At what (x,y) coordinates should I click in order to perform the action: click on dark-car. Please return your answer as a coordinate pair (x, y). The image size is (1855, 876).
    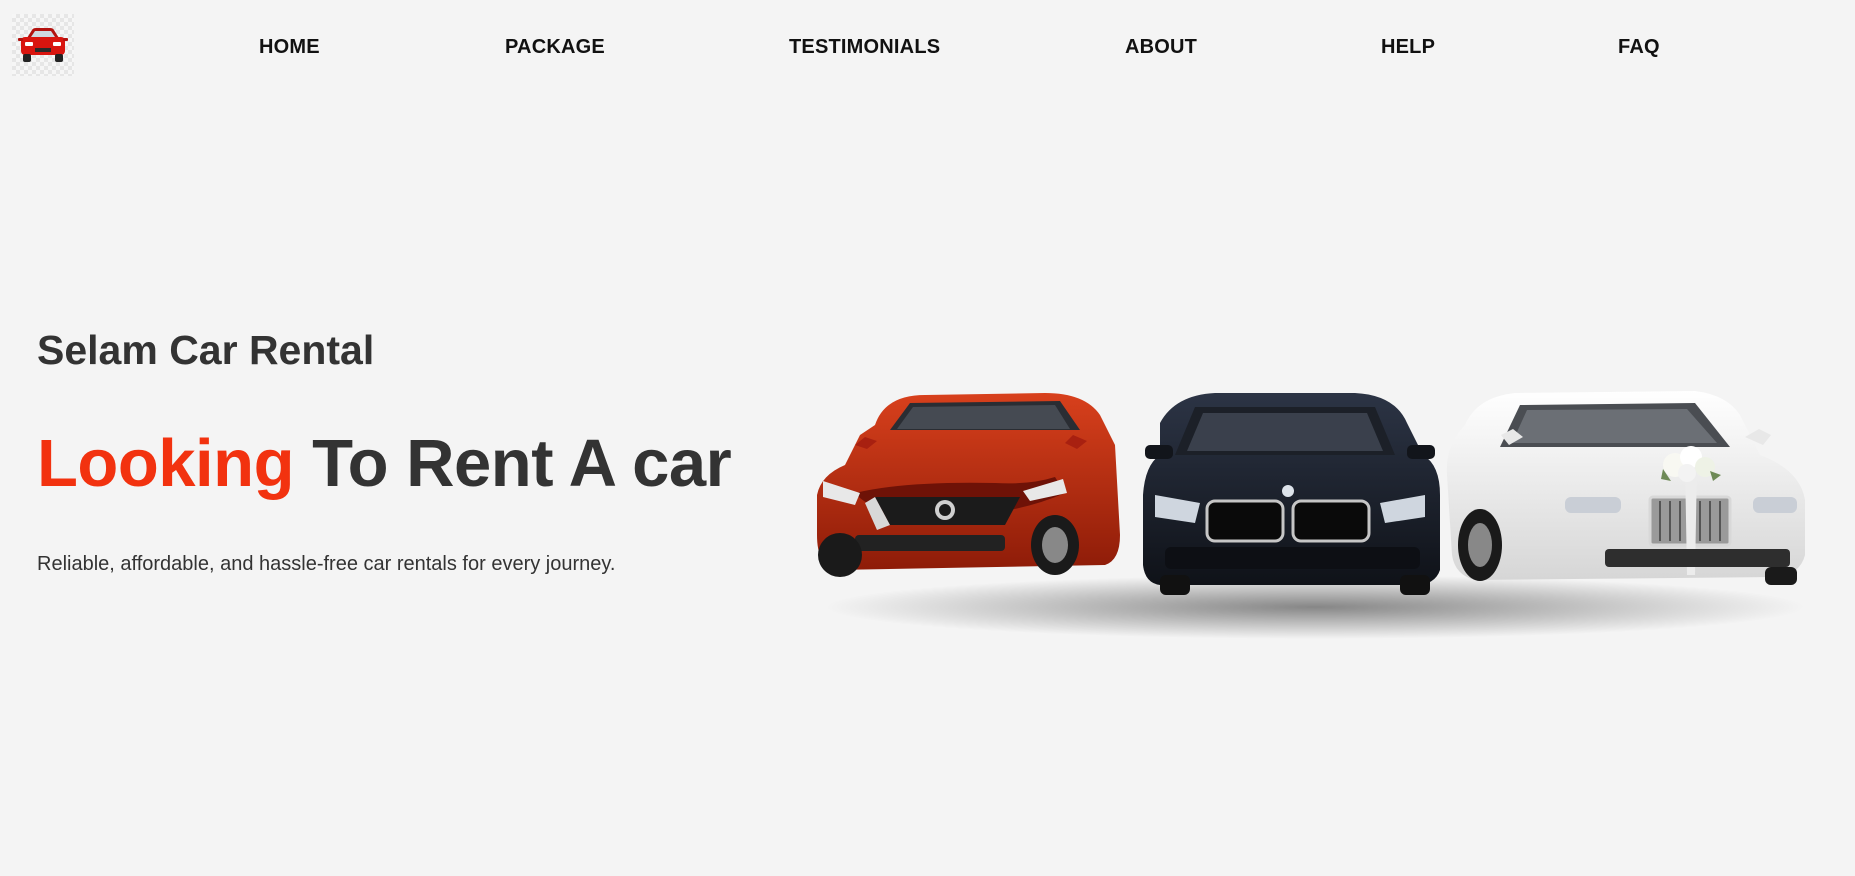
    Looking at the image, I should click on (1291, 494).